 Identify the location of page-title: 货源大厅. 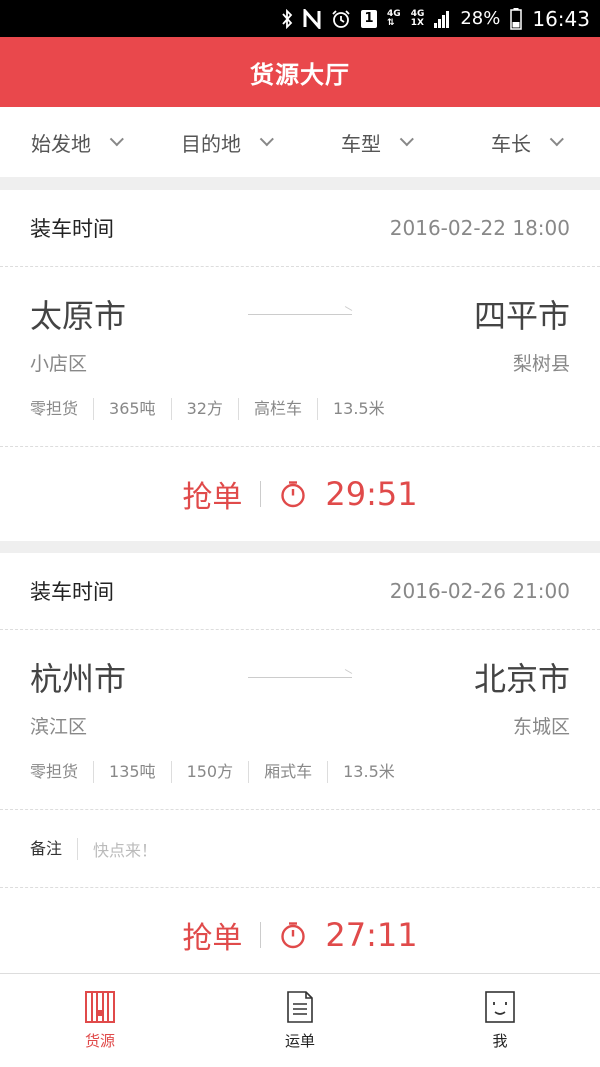
(300, 74).